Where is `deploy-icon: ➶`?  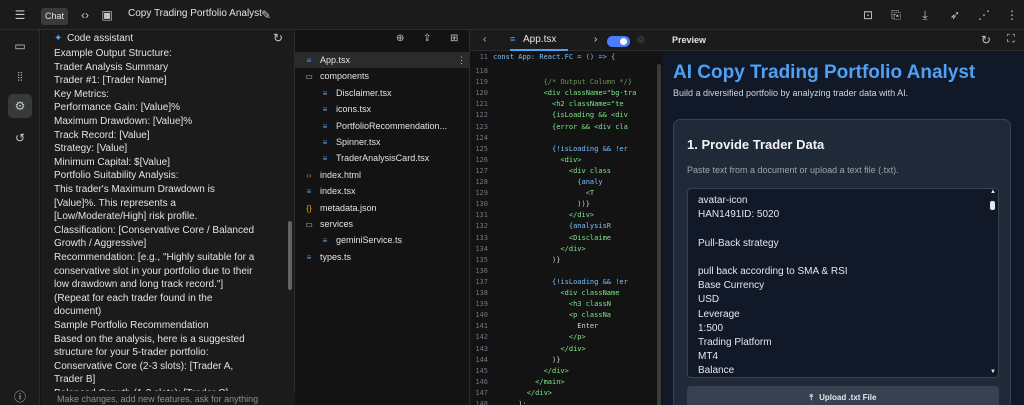 deploy-icon: ➶ is located at coordinates (955, 15).